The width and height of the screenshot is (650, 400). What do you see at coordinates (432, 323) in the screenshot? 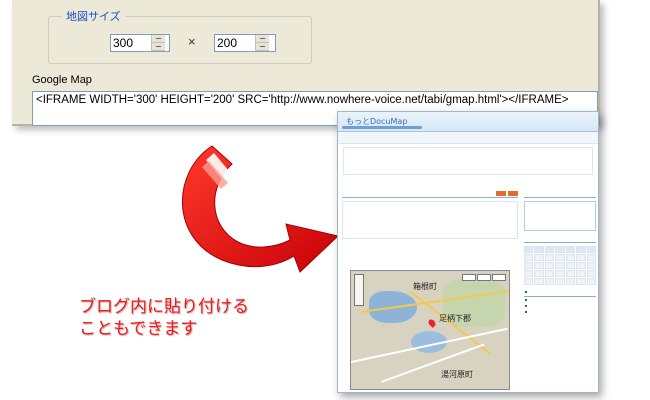
I see `map-marker-icon` at bounding box center [432, 323].